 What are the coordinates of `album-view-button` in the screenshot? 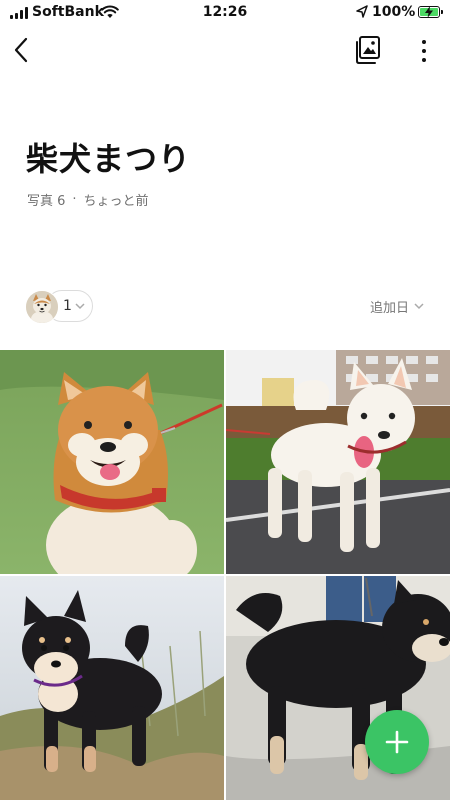 It's located at (368, 50).